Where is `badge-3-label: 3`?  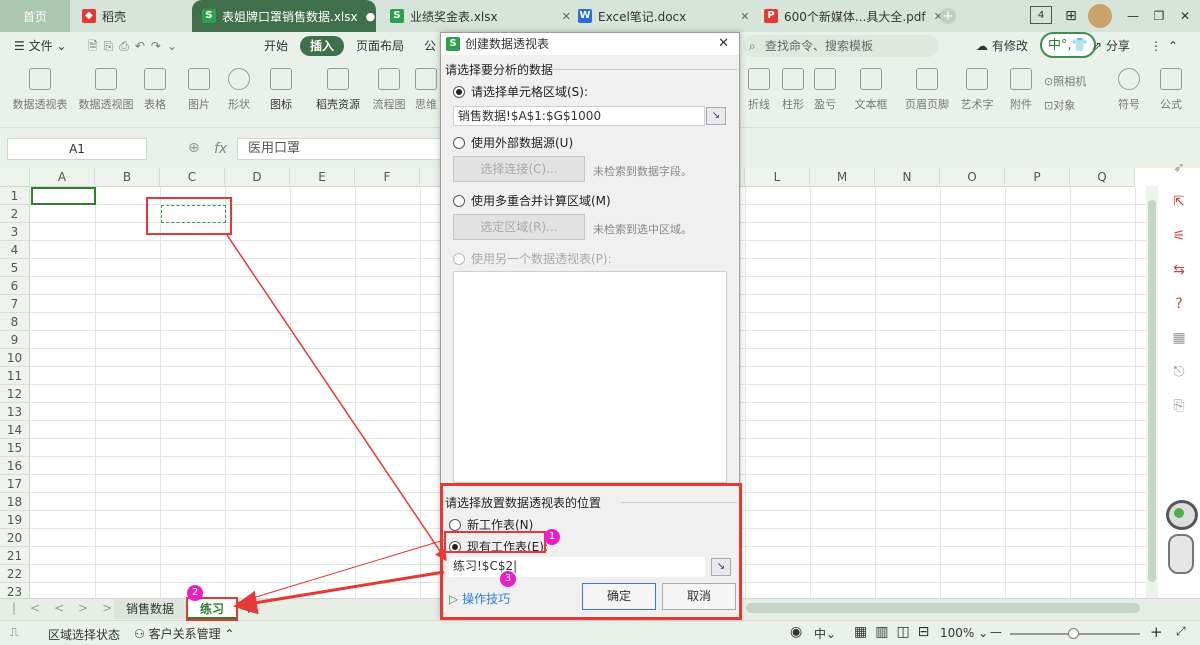
badge-3-label: 3 is located at coordinates (508, 578).